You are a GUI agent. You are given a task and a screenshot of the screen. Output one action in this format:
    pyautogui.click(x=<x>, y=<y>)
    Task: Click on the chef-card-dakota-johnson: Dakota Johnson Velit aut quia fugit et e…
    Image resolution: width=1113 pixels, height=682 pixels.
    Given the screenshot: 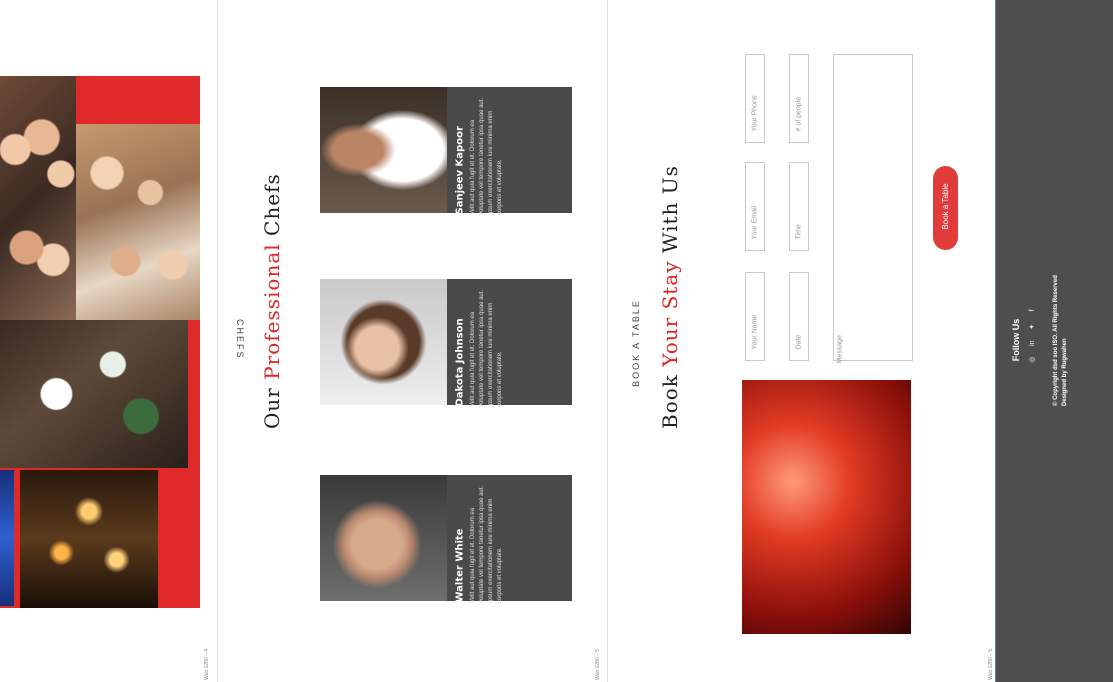 What is the action you would take?
    pyautogui.click(x=509, y=343)
    